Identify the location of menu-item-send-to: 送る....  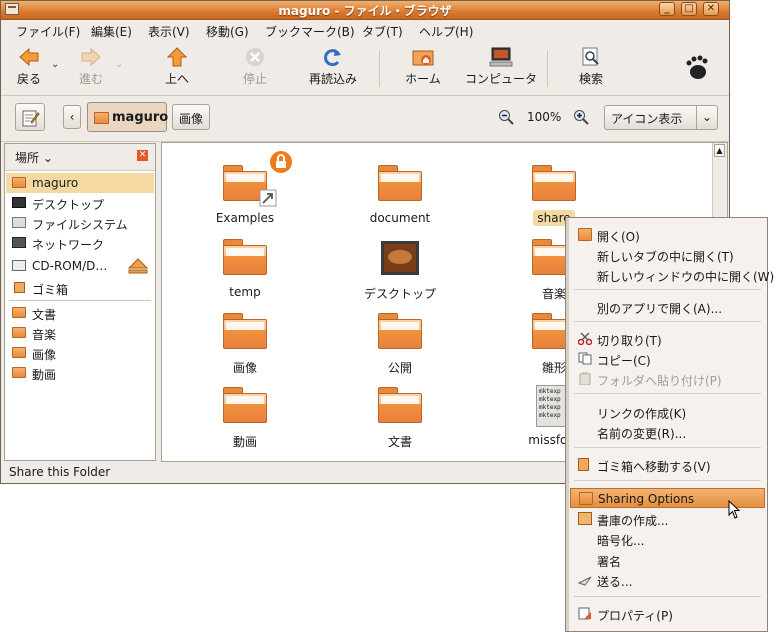
(667, 580).